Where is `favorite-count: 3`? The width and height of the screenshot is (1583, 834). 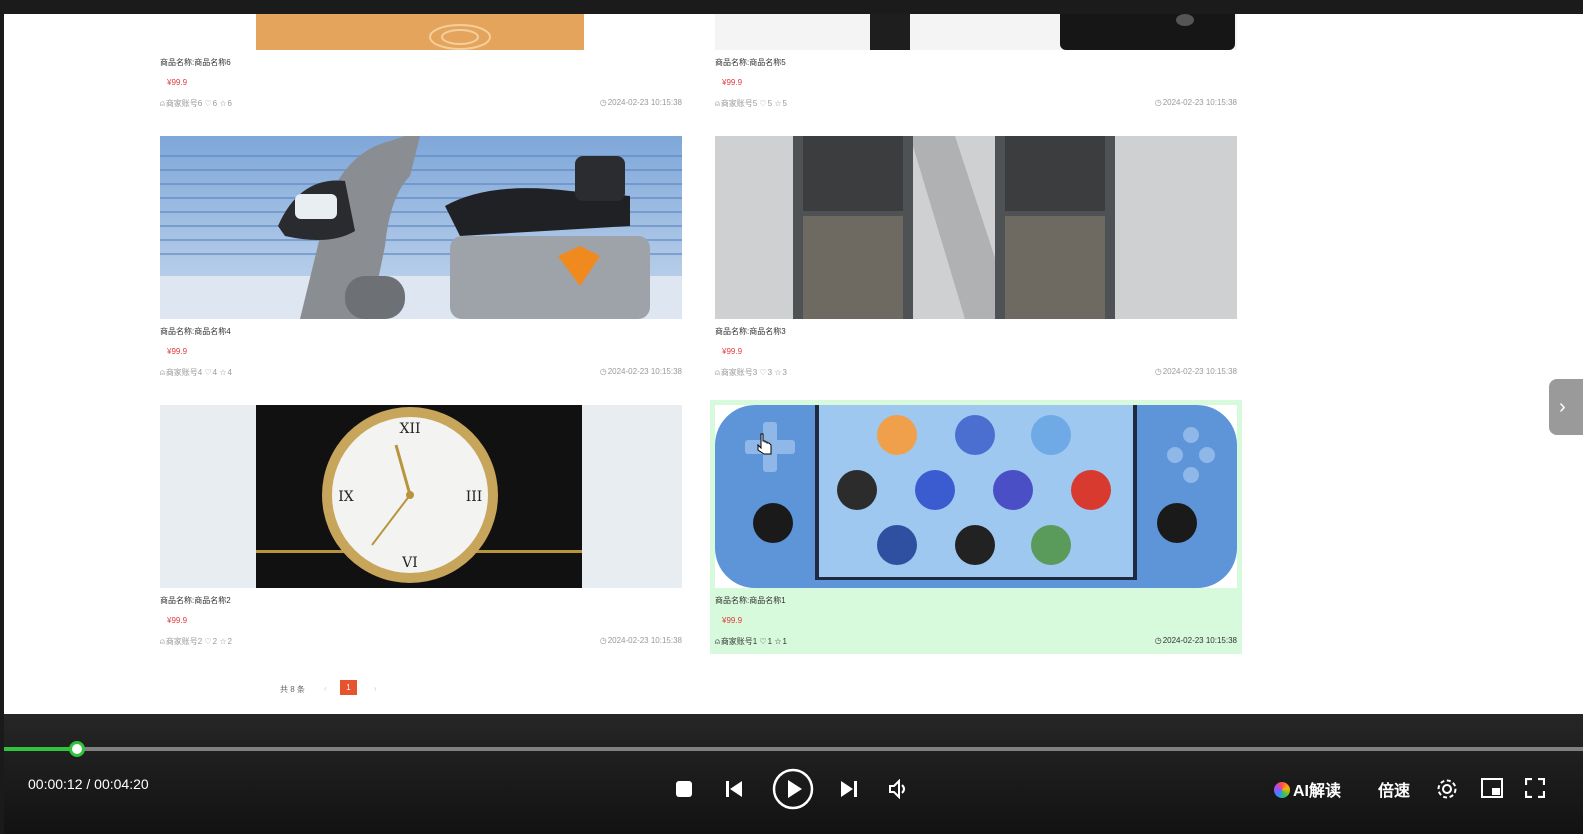 favorite-count: 3 is located at coordinates (784, 372).